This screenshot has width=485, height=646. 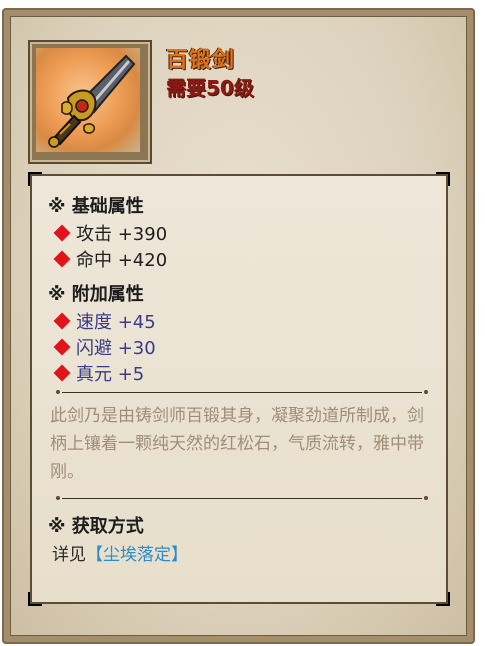 What do you see at coordinates (96, 294) in the screenshot?
I see `extra-attributes-heading: ※ 附加属性` at bounding box center [96, 294].